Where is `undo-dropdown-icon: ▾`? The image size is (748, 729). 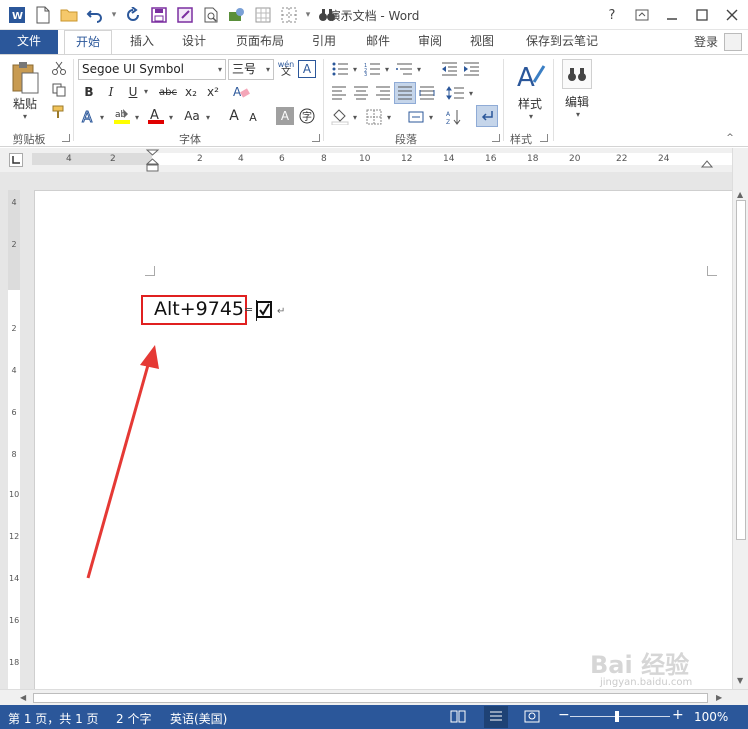
undo-dropdown-icon: ▾ is located at coordinates (114, 15).